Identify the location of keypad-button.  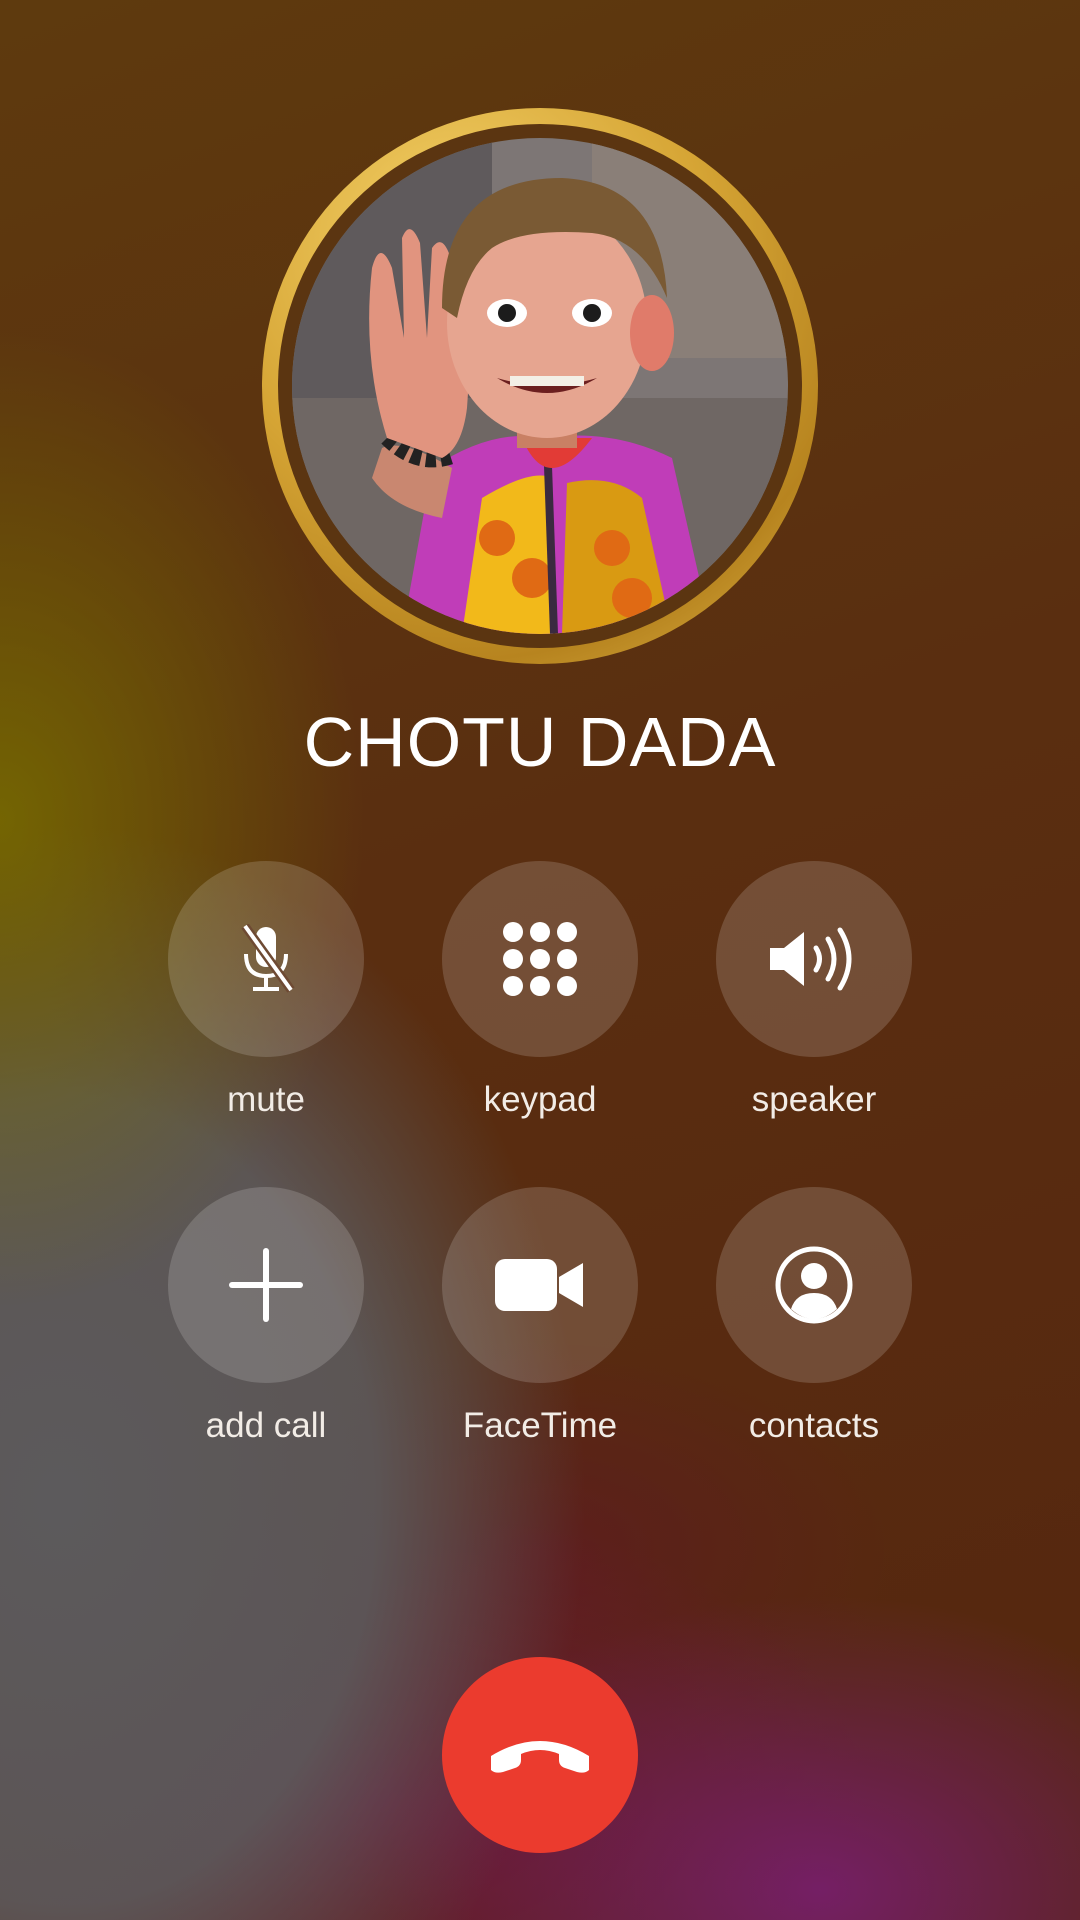
(540, 959).